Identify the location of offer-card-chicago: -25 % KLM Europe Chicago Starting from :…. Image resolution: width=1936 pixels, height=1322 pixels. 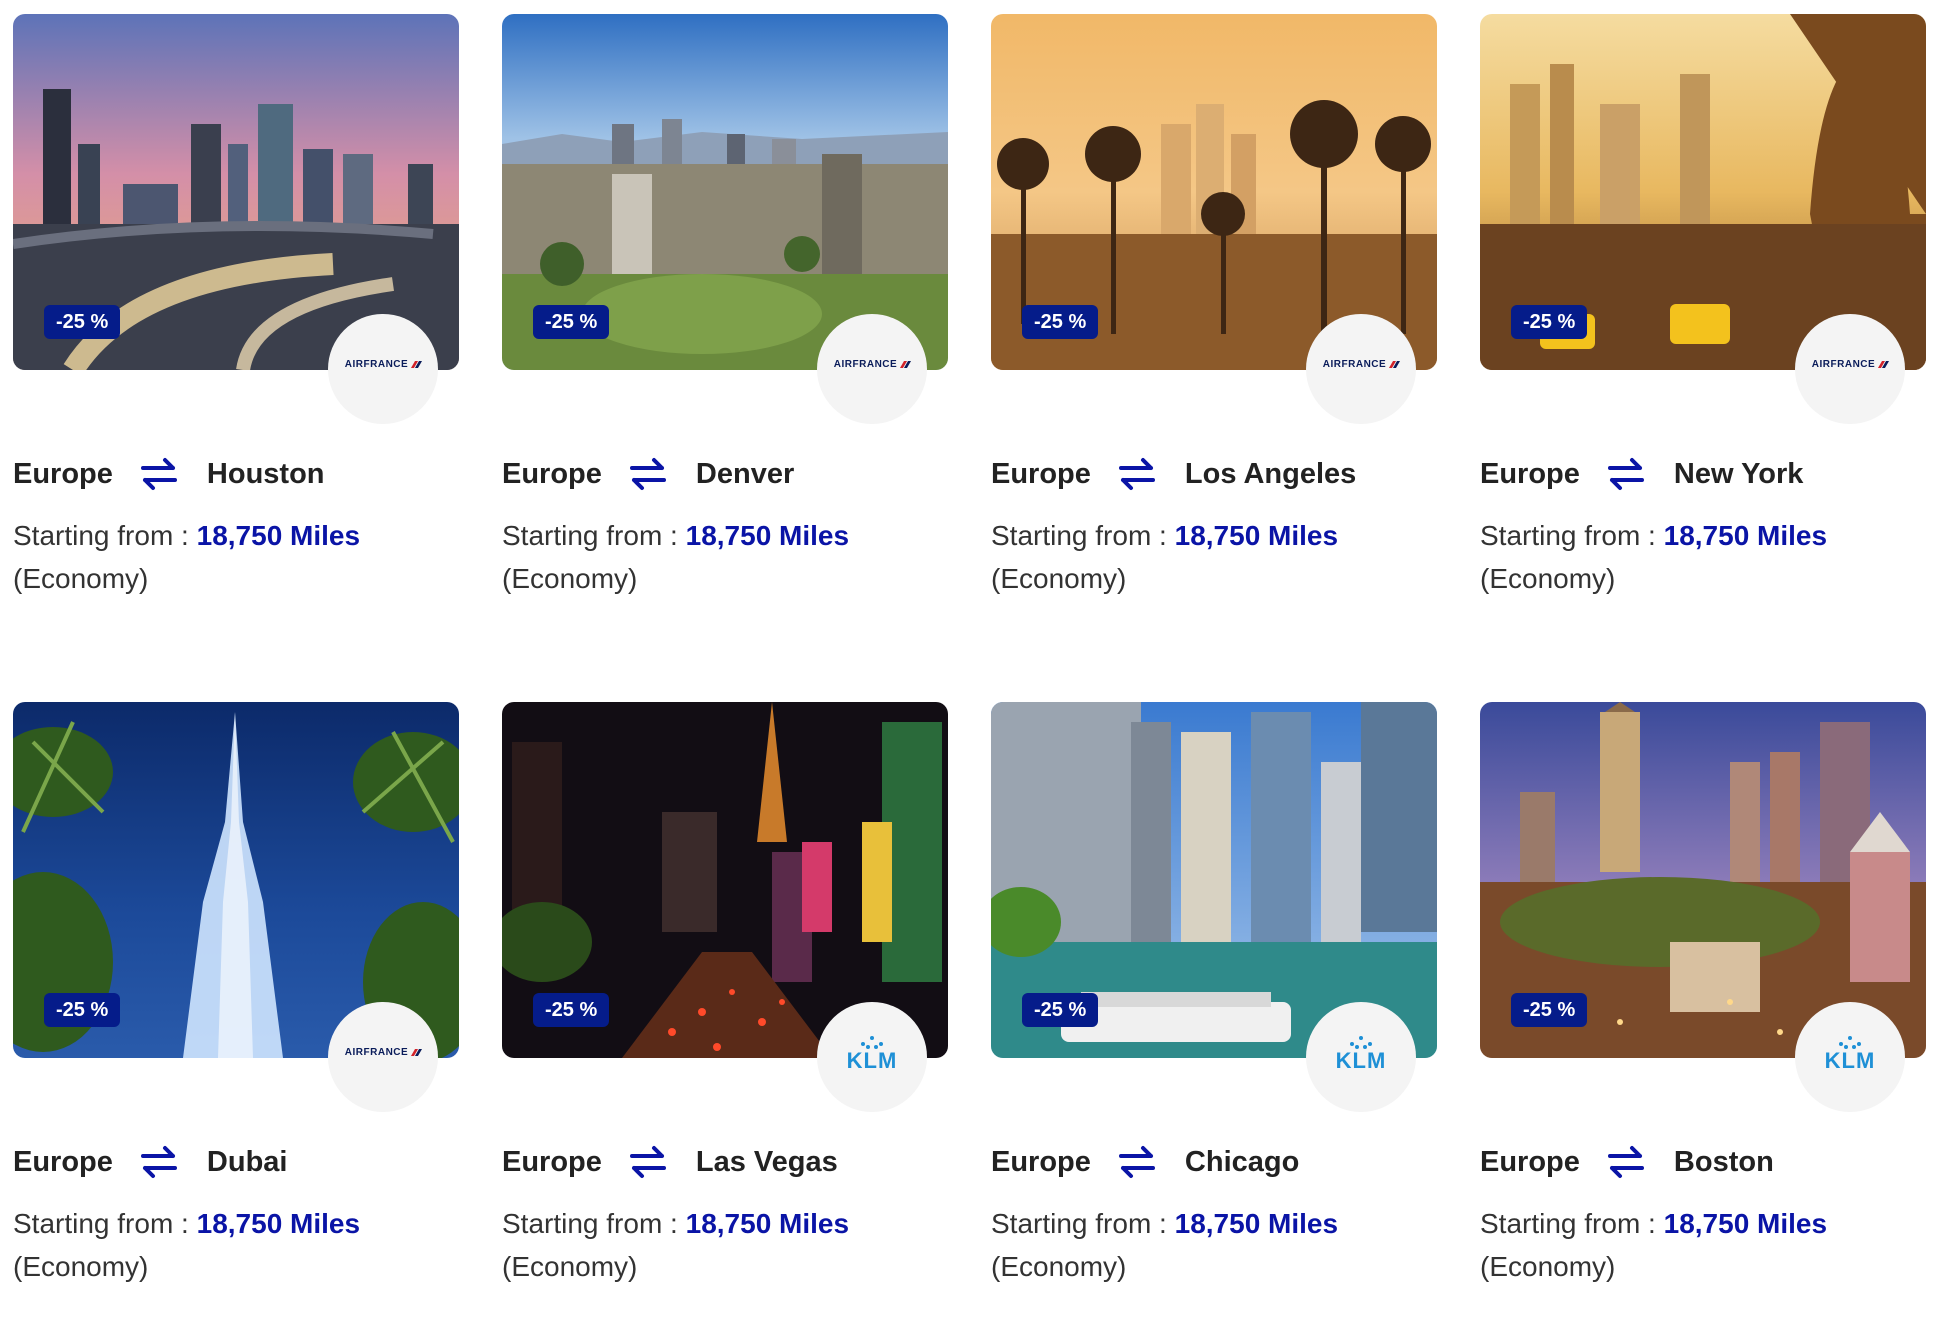
(1214, 1012).